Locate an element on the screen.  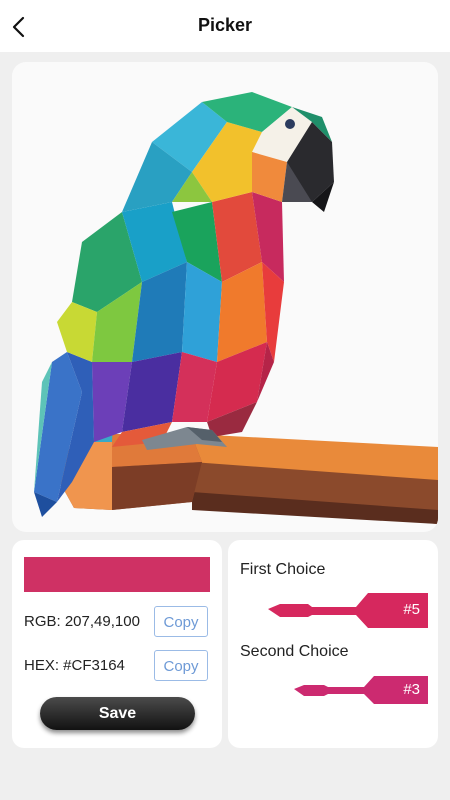
branch-shape is located at coordinates (246, 479).